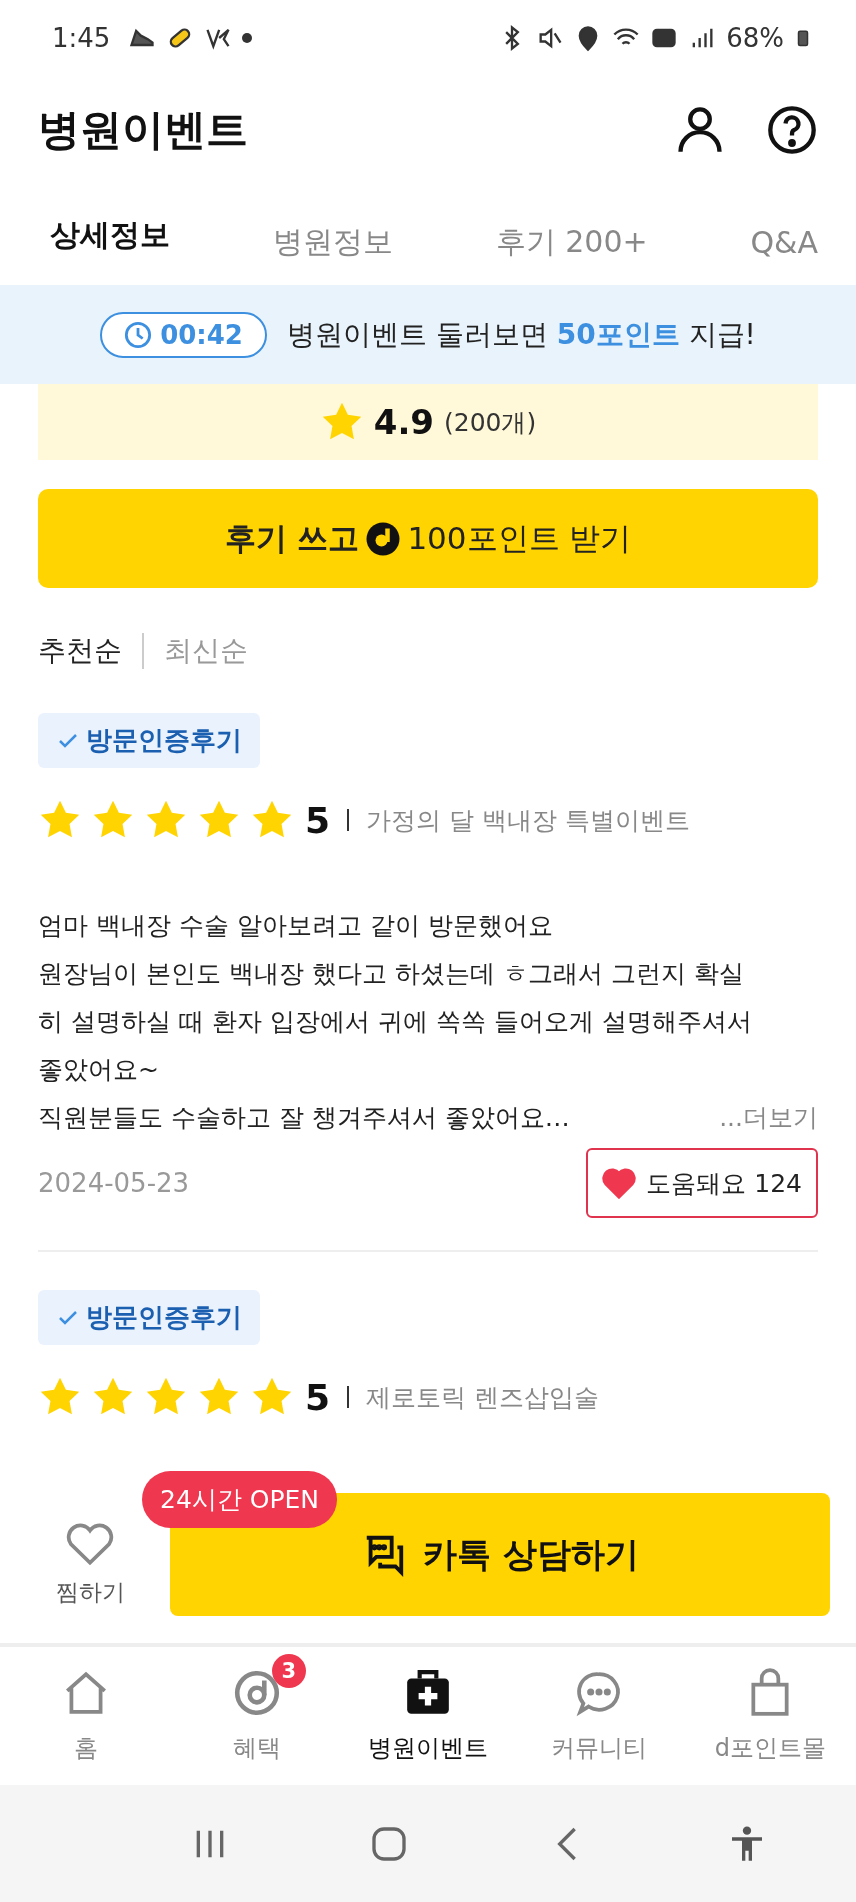 The width and height of the screenshot is (856, 1902). I want to click on more-link: ...더보기, so click(768, 1118).